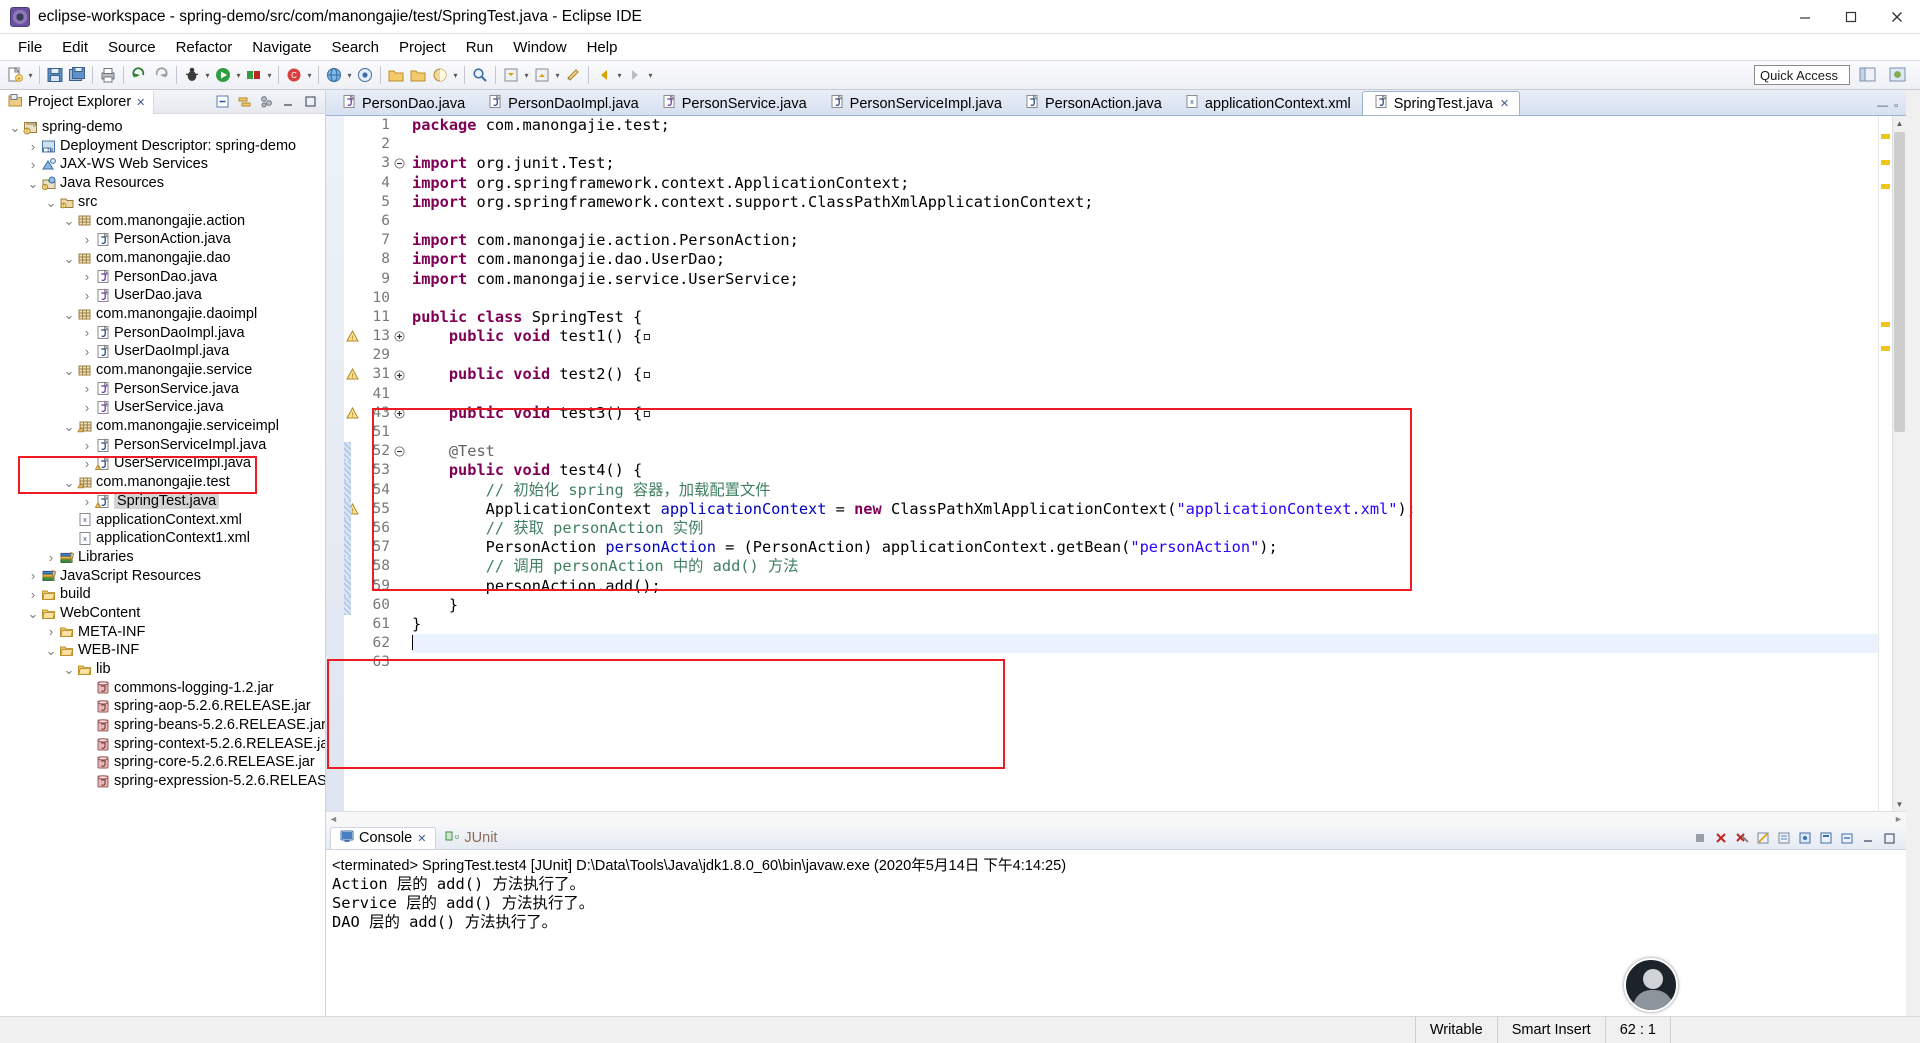 The image size is (1920, 1043). Describe the element at coordinates (573, 75) in the screenshot. I see `last-edit-location-icon` at that location.